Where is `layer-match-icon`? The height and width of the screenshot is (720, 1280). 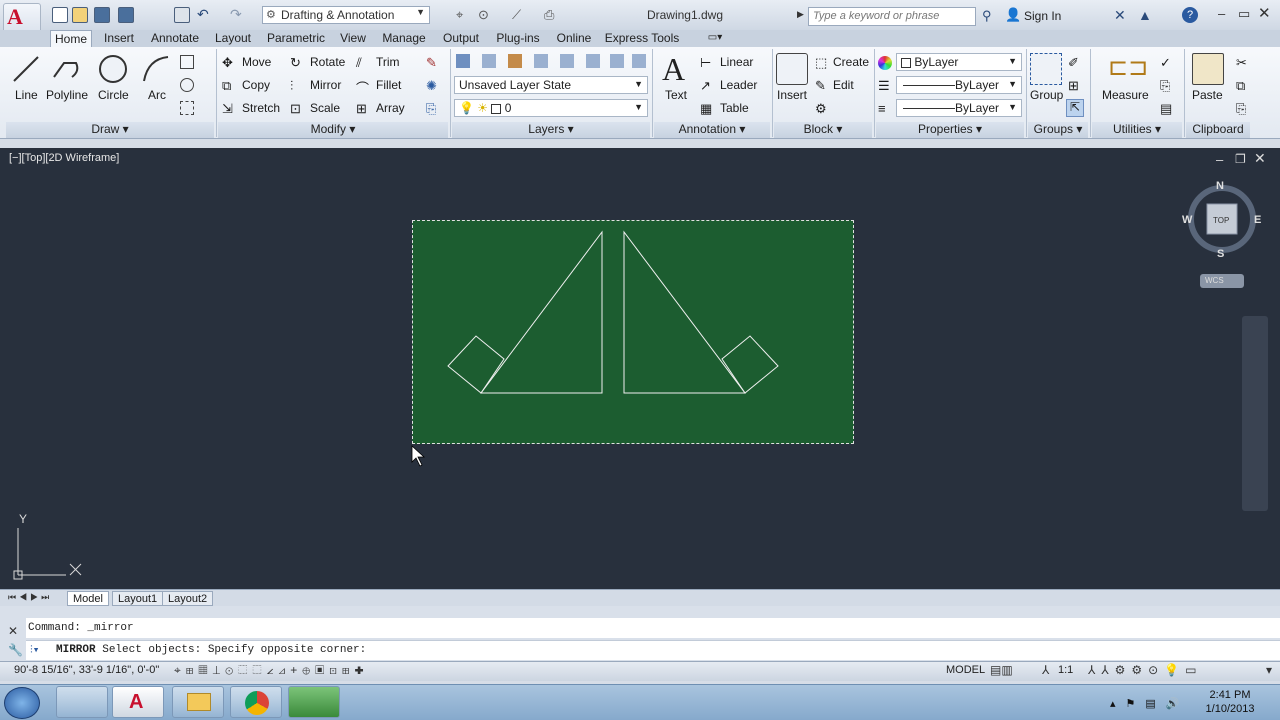 layer-match-icon is located at coordinates (617, 61).